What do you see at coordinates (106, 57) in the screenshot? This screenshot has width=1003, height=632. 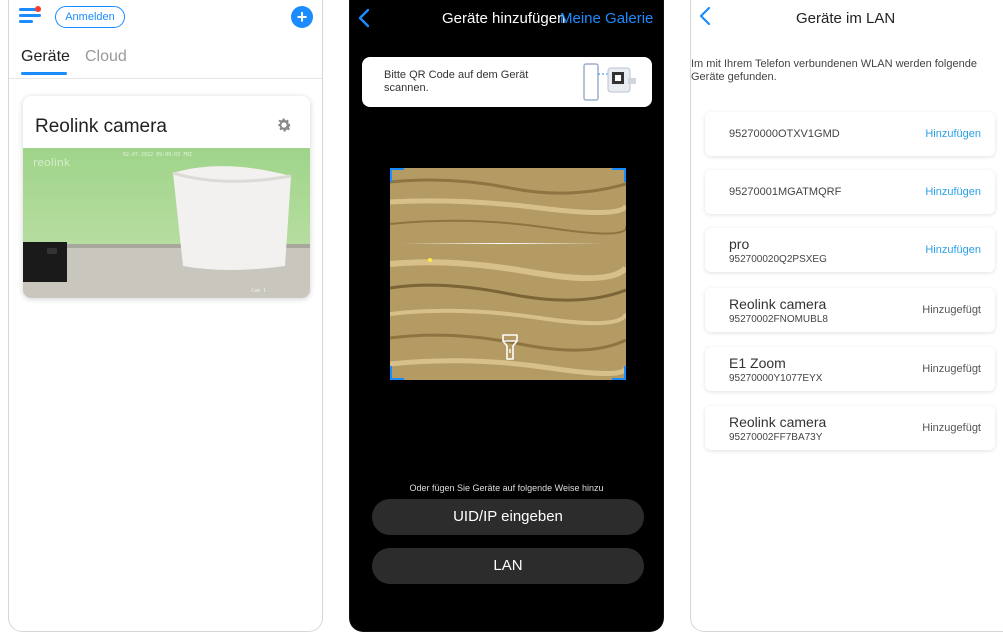 I see `tab-cloud: Cloud` at bounding box center [106, 57].